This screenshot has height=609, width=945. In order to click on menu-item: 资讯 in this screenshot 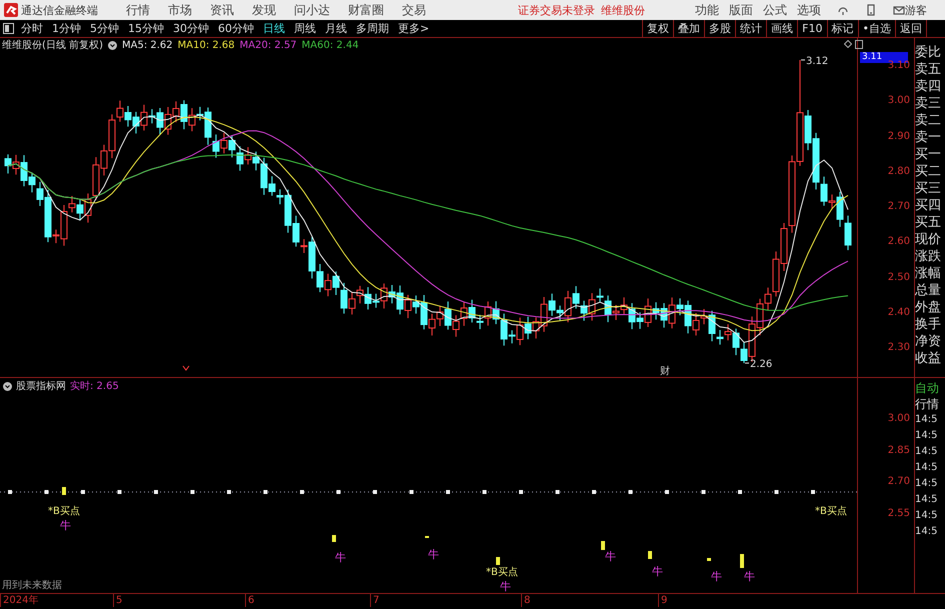, I will do `click(222, 10)`.